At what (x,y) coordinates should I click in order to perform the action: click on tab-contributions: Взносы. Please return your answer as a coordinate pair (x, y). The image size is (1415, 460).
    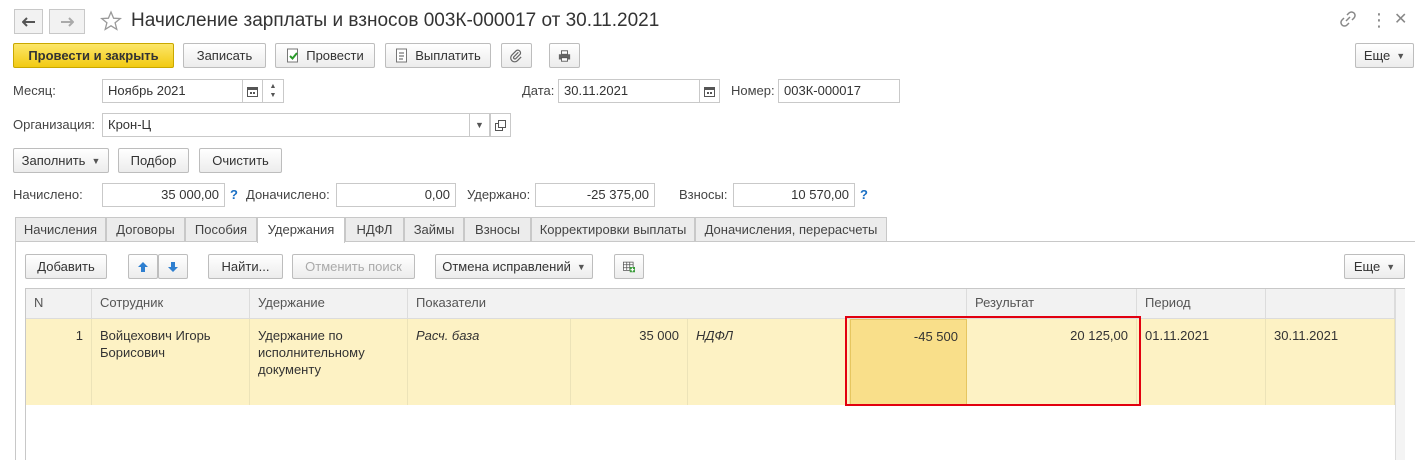
    Looking at the image, I should click on (497, 229).